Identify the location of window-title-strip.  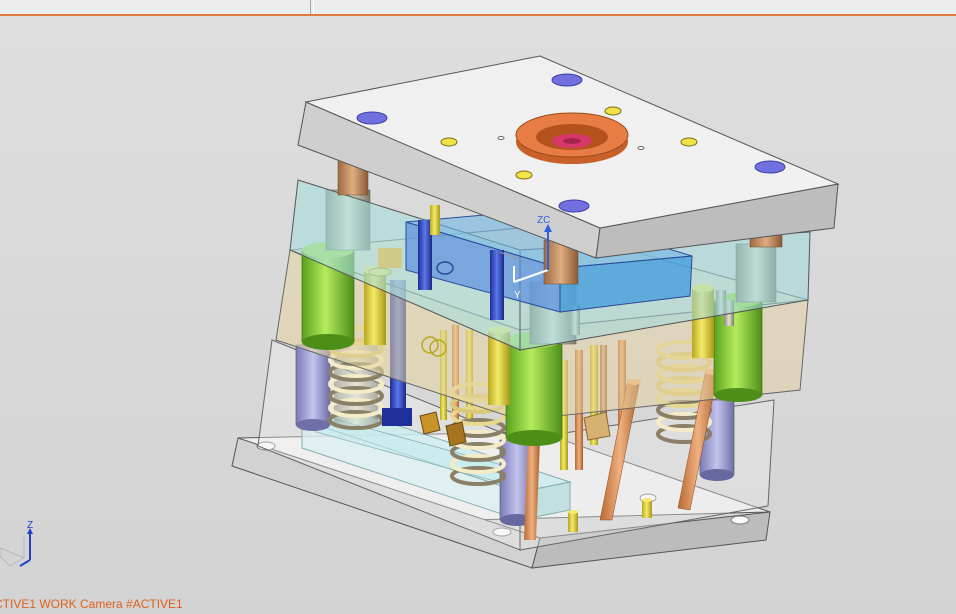
(478, 8).